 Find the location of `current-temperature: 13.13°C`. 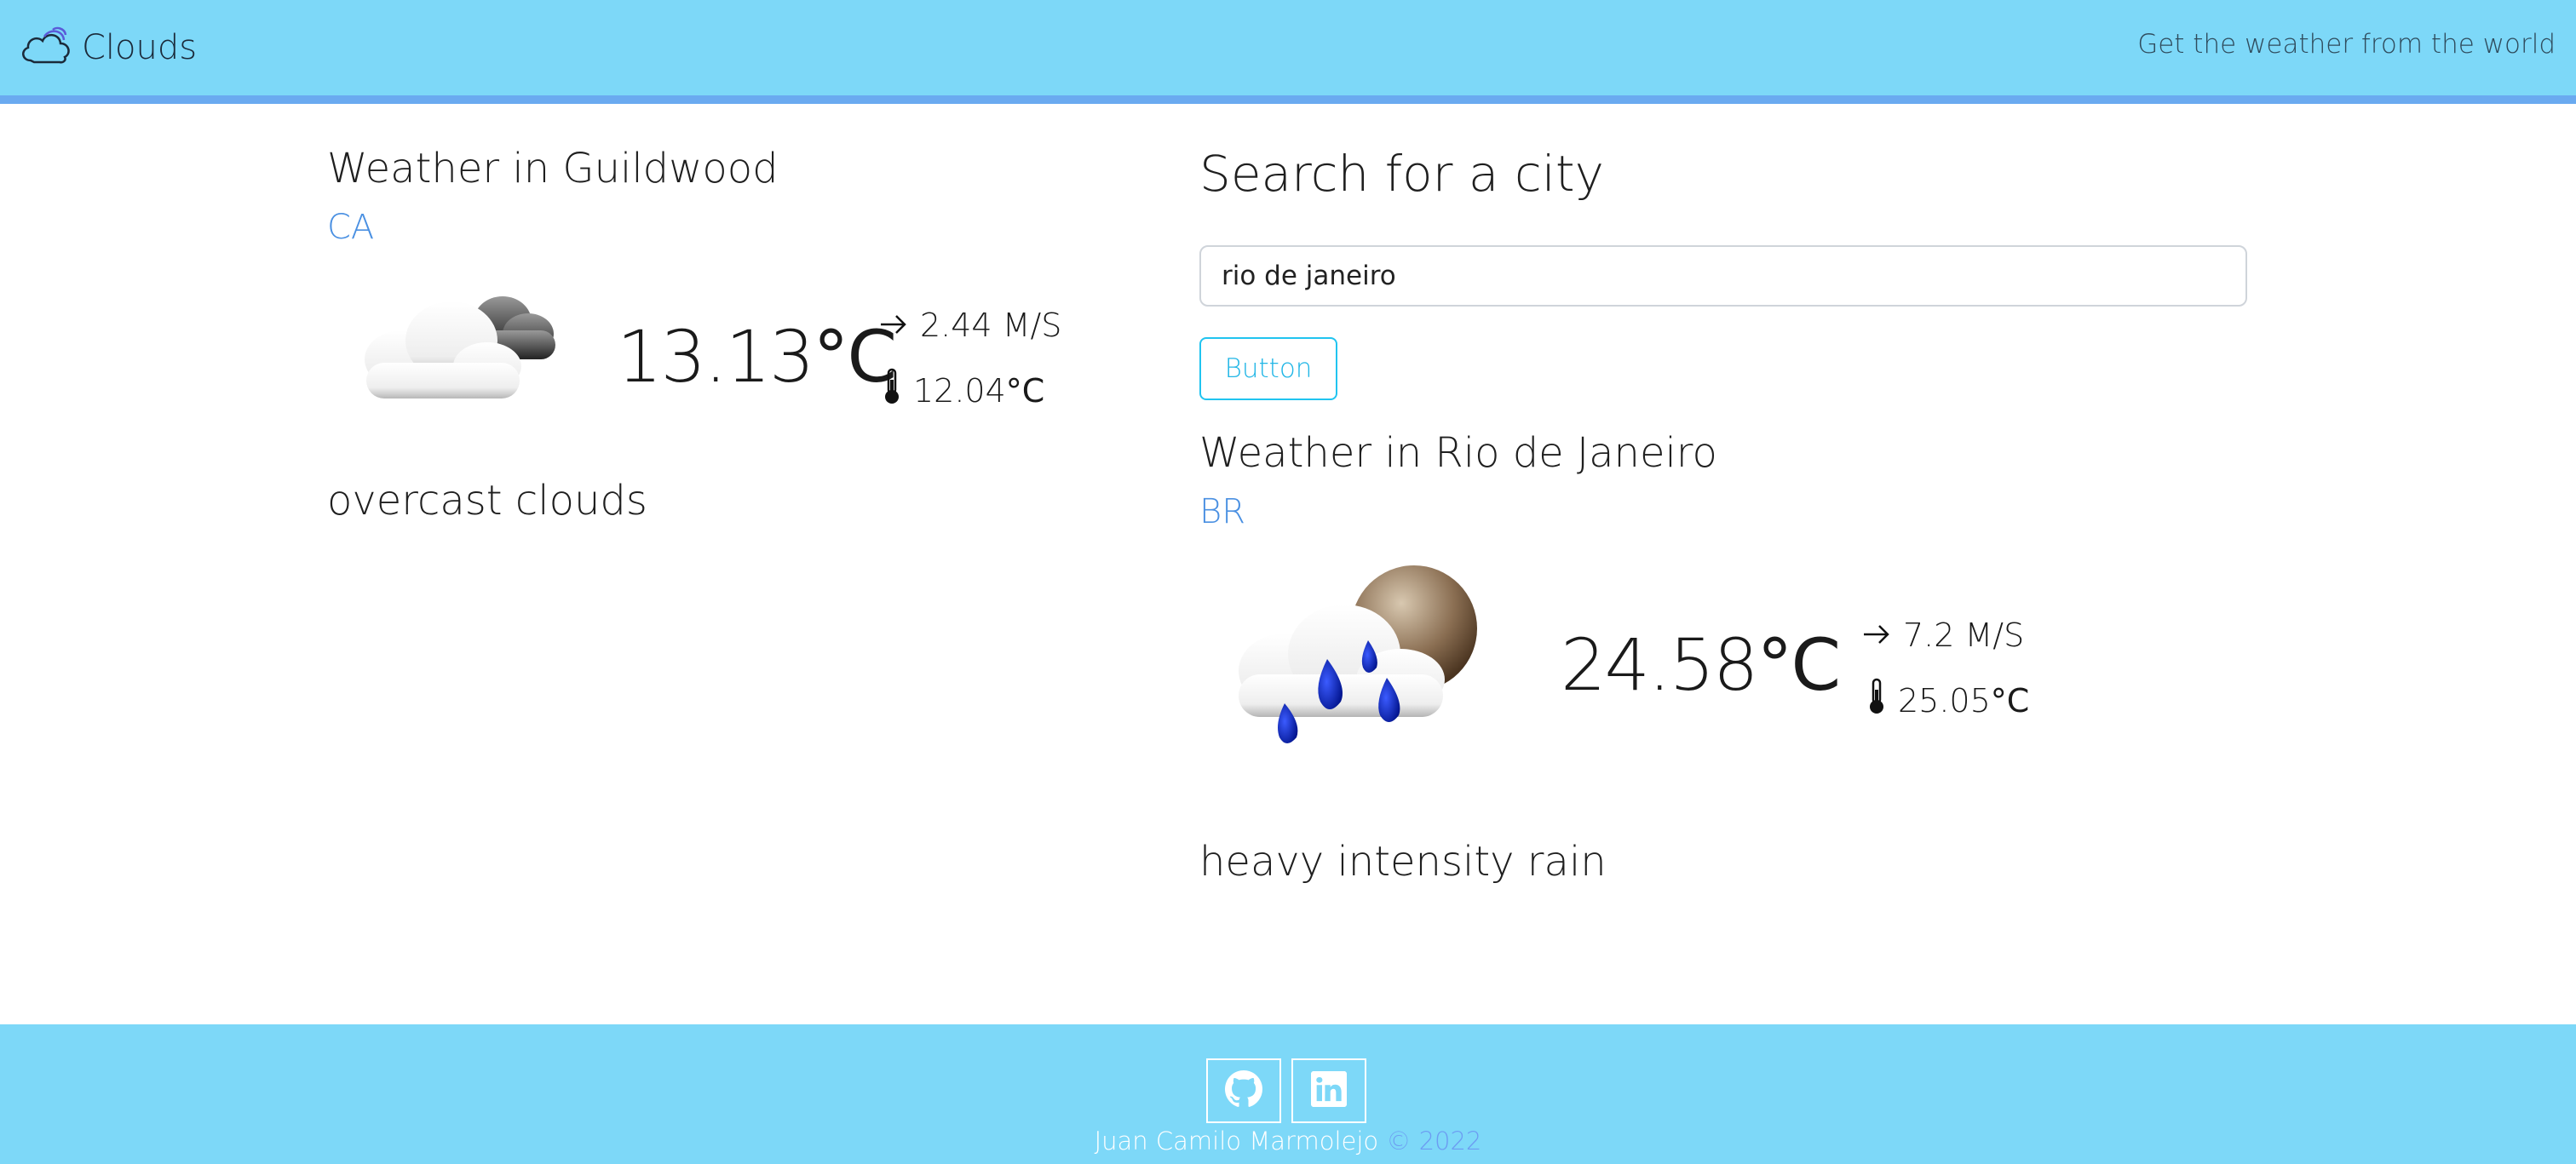

current-temperature: 13.13°C is located at coordinates (757, 357).